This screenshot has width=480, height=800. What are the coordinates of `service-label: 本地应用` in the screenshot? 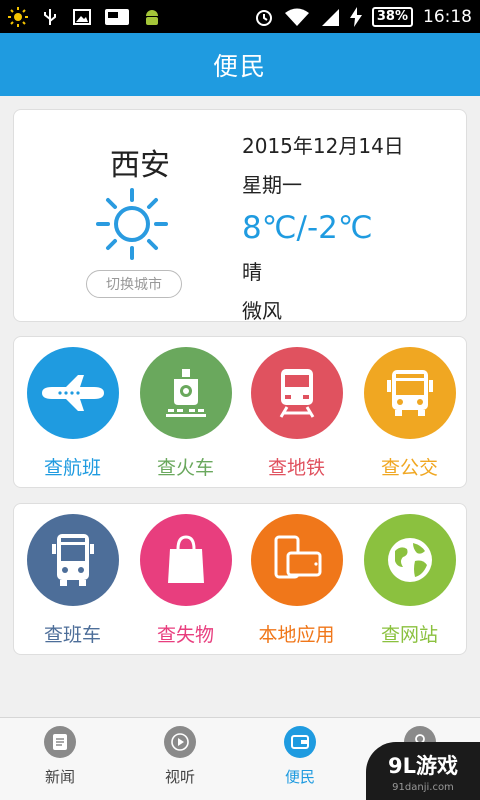 It's located at (296, 635).